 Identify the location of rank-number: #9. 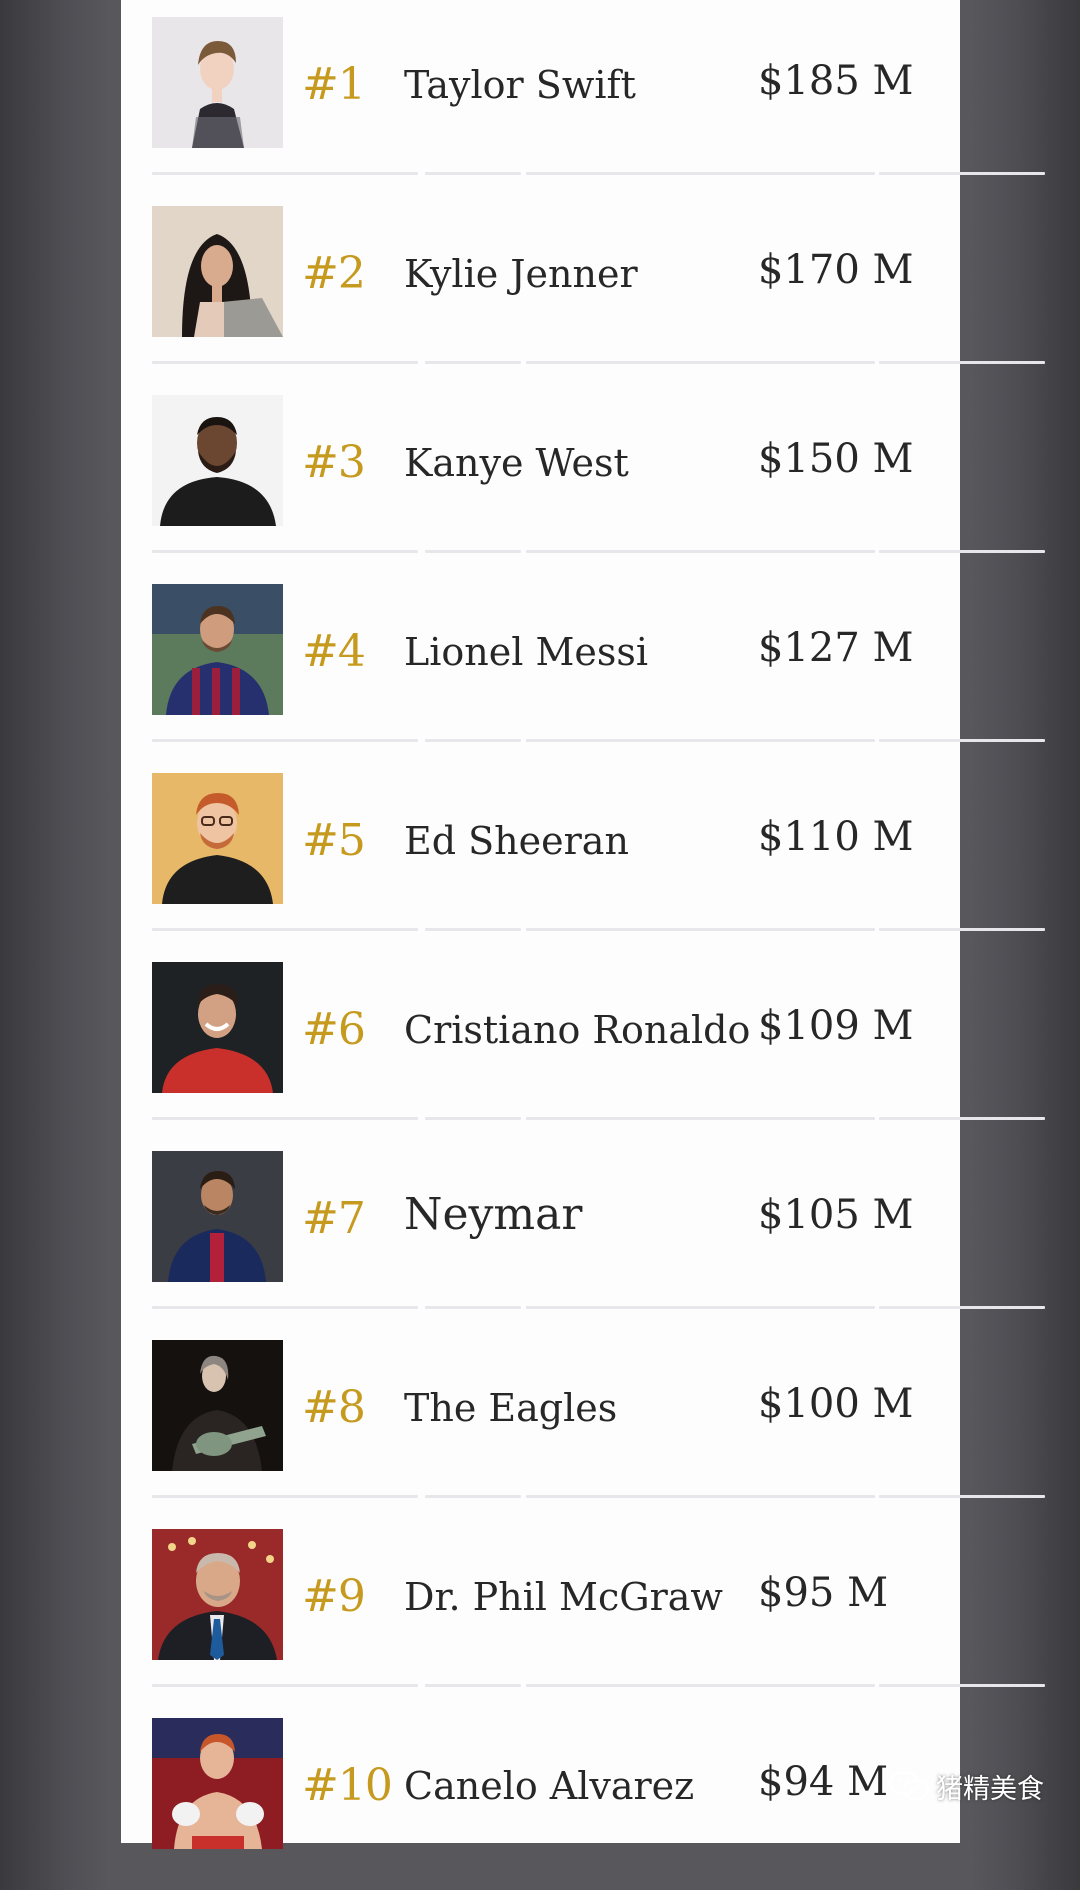
(334, 1596).